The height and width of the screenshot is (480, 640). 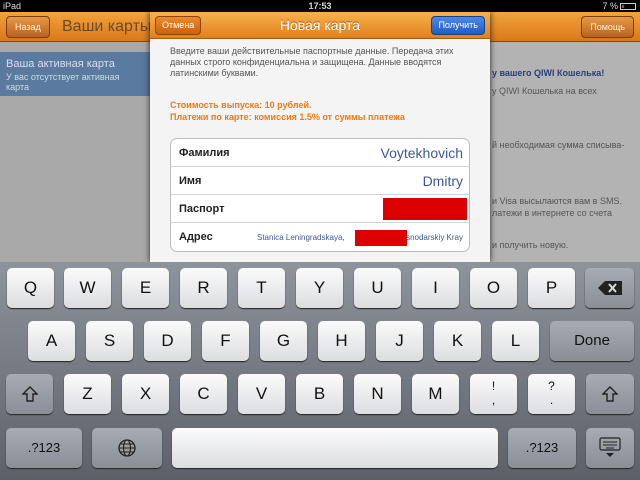 I want to click on surname-row: Фамилия Voytekhovich, so click(x=320, y=153).